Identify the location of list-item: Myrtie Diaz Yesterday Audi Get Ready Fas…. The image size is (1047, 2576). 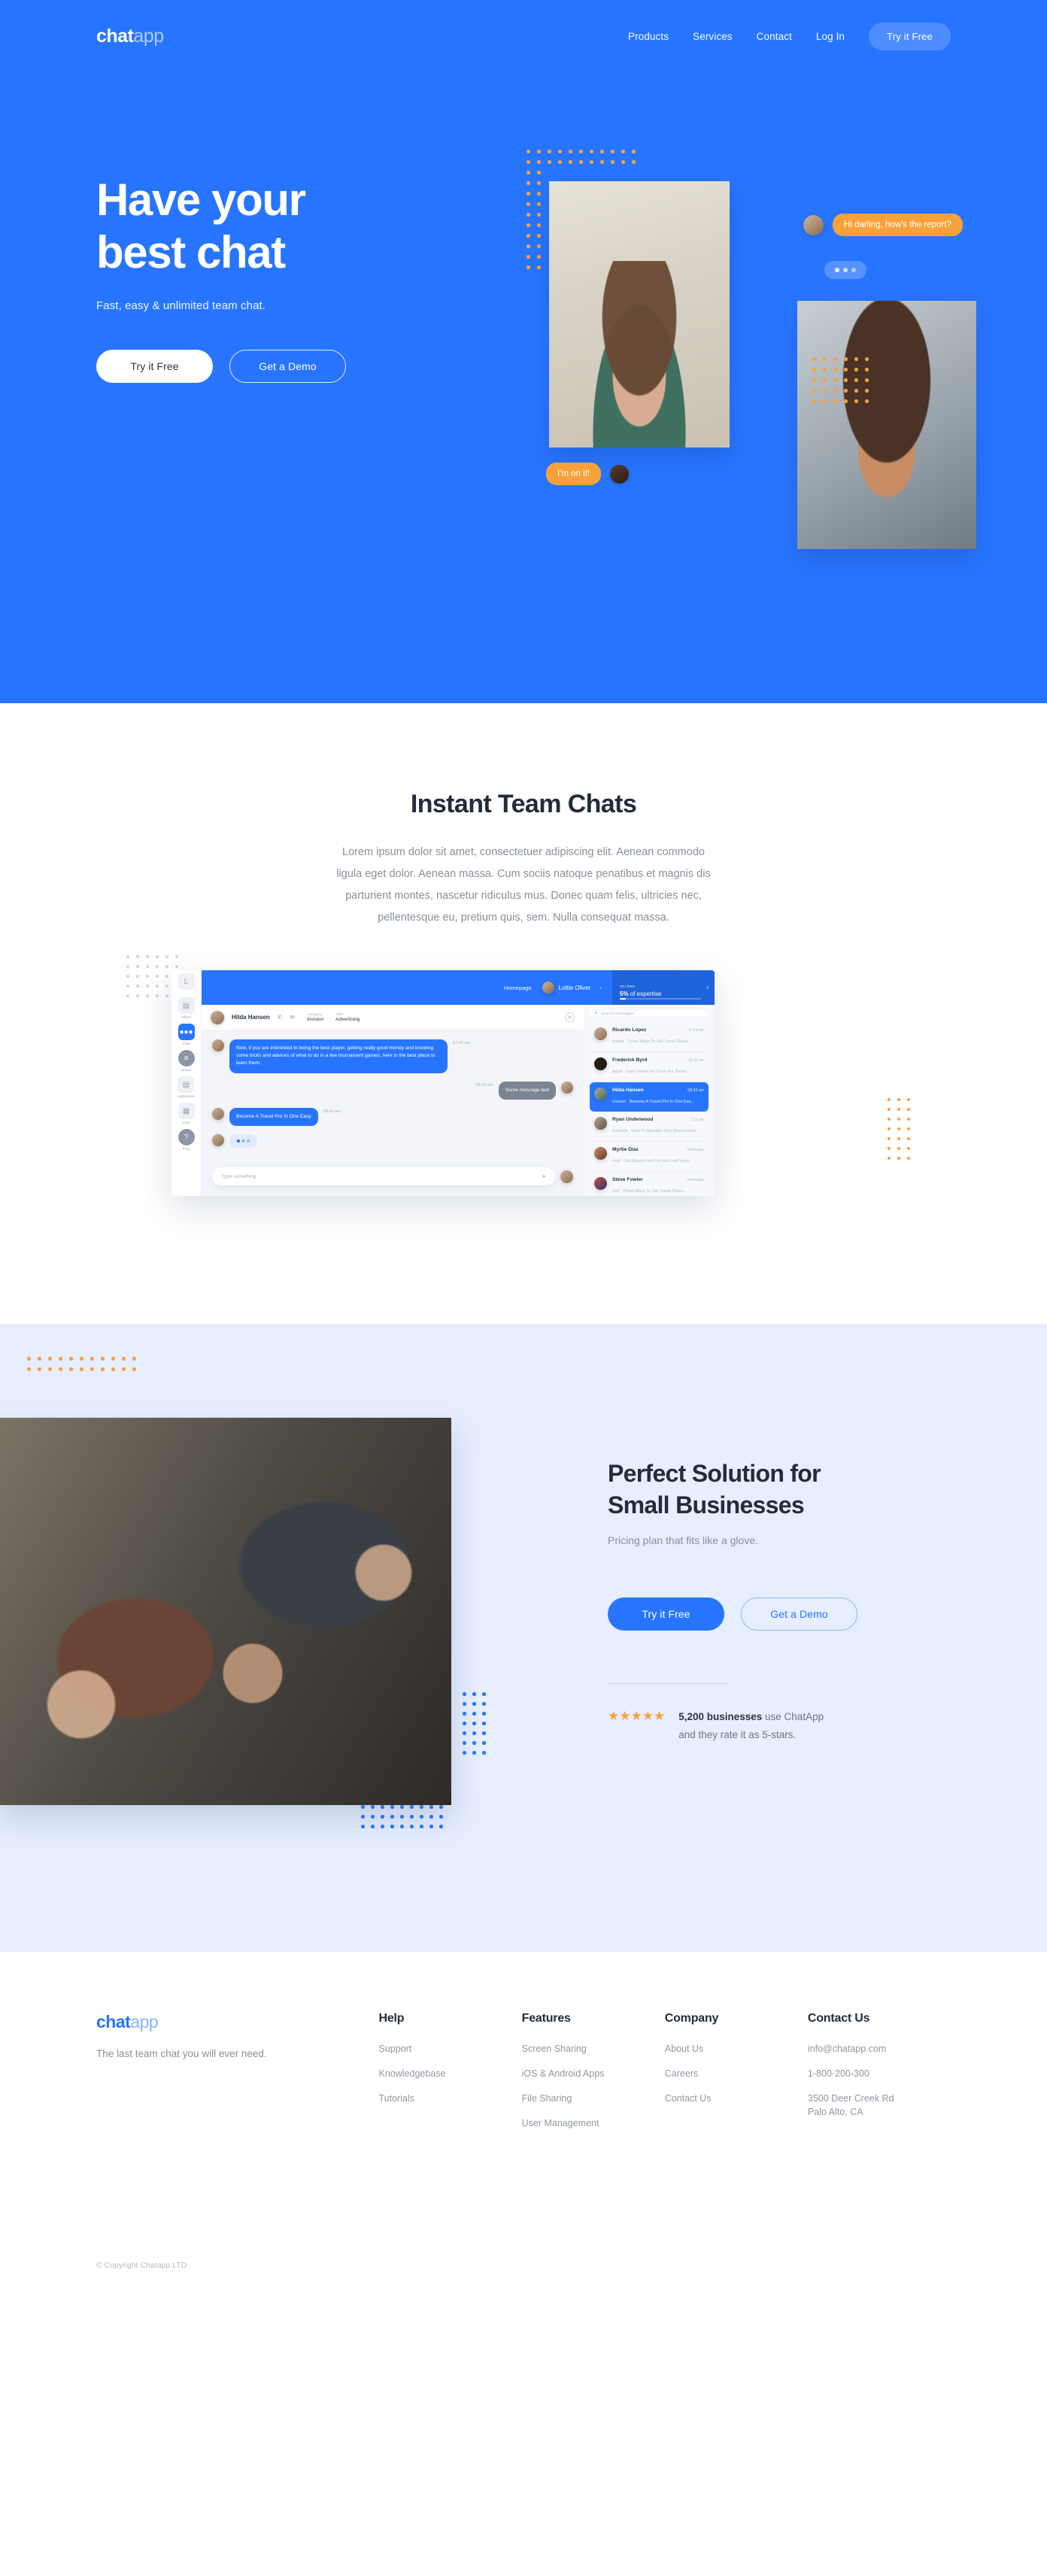
(650, 1157).